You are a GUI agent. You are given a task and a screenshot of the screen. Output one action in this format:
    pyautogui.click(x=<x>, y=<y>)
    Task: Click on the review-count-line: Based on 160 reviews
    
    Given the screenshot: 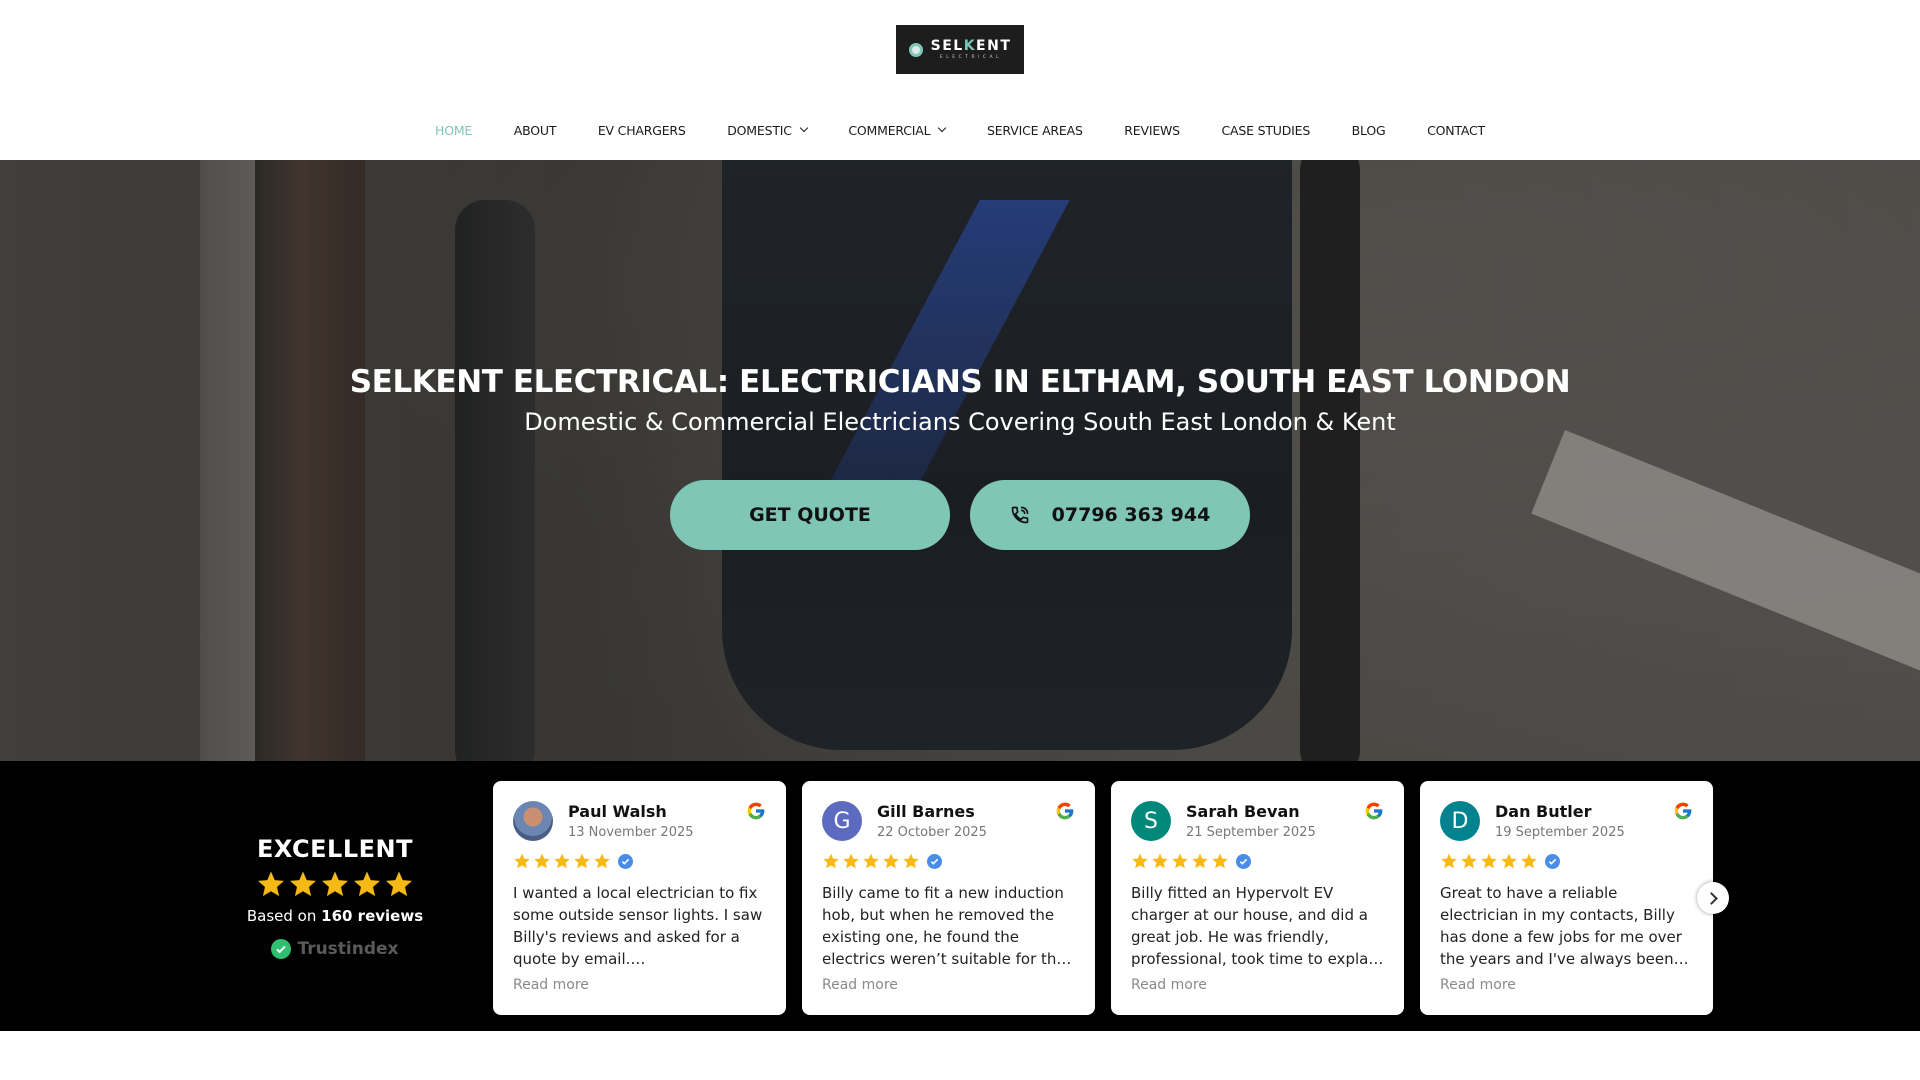 What is the action you would take?
    pyautogui.click(x=335, y=916)
    